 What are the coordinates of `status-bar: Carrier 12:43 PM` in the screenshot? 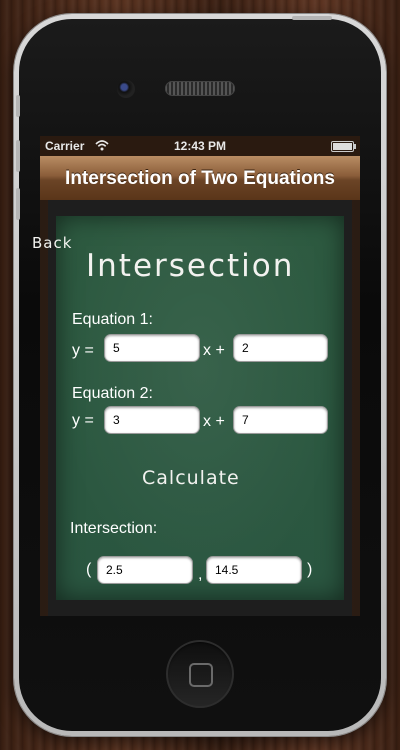 It's located at (200, 146).